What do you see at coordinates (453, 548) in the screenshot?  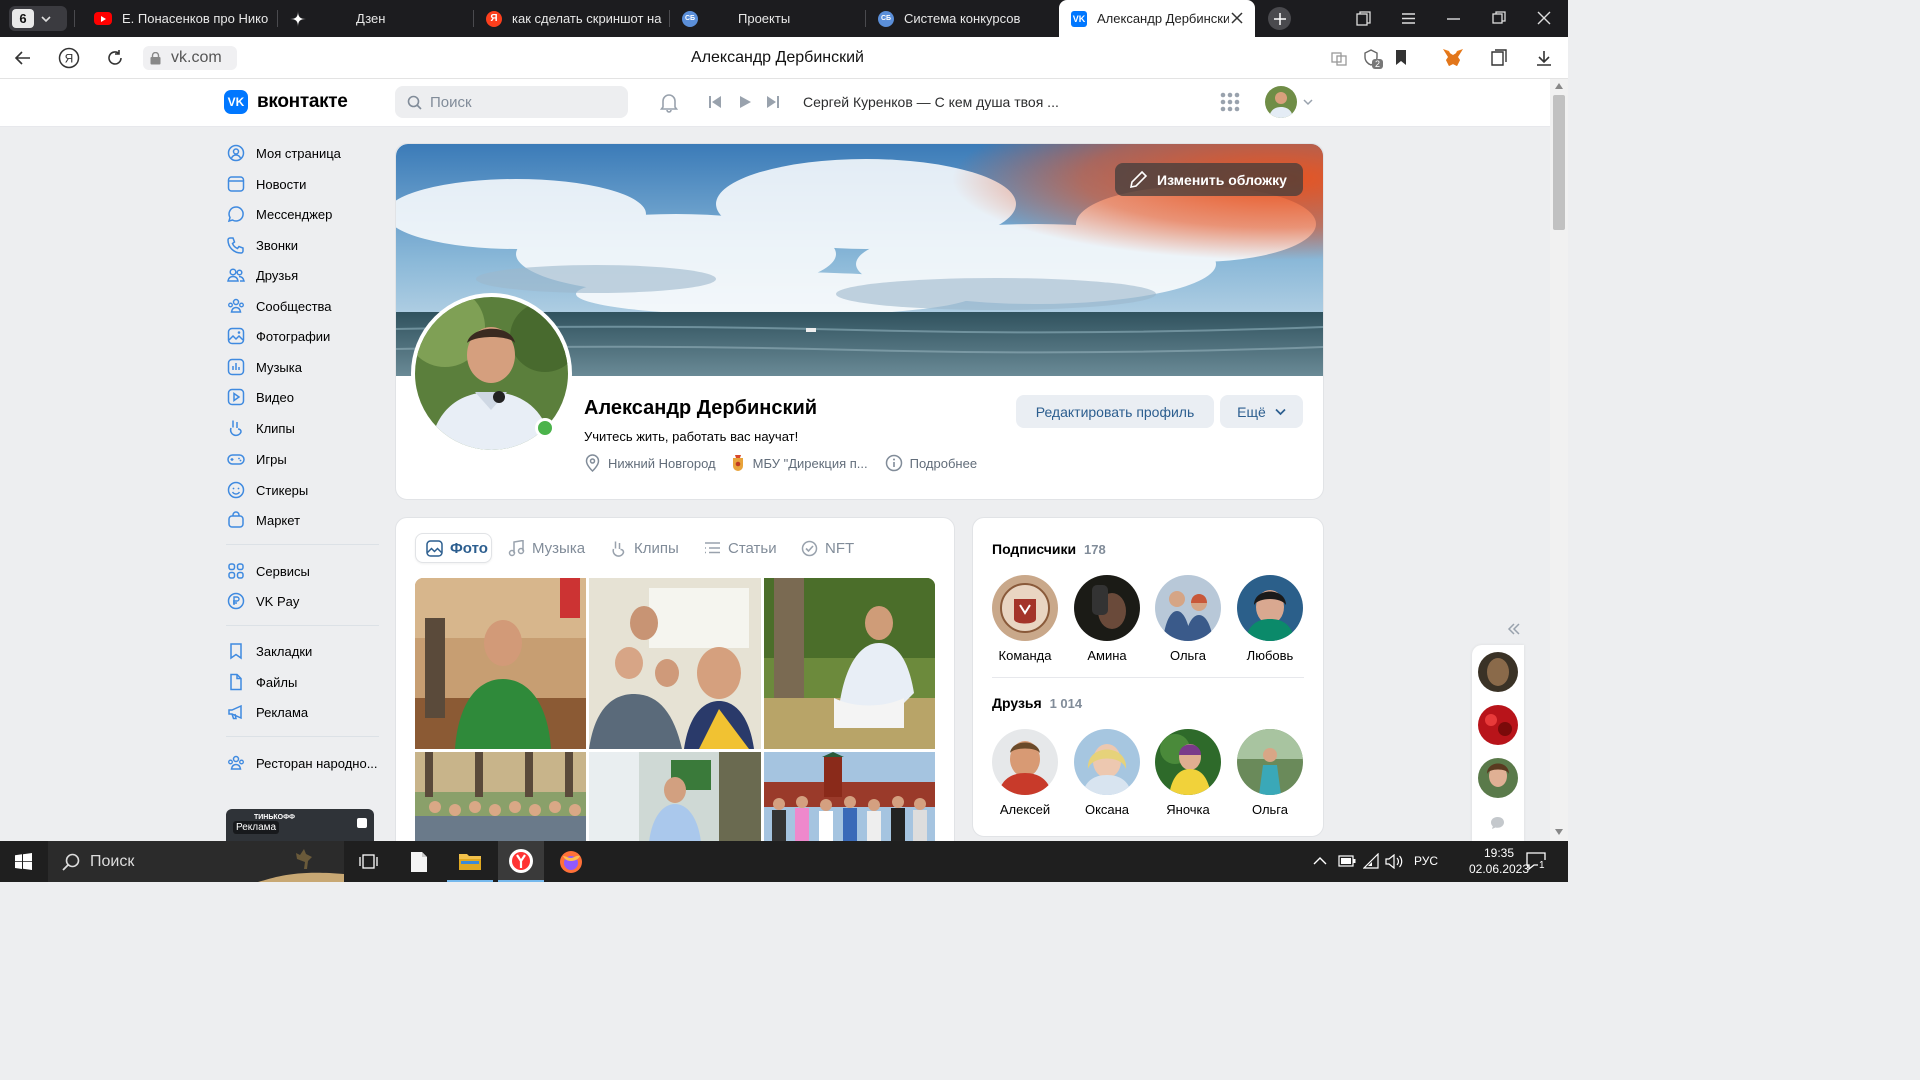 I see `tab-photos: Фото` at bounding box center [453, 548].